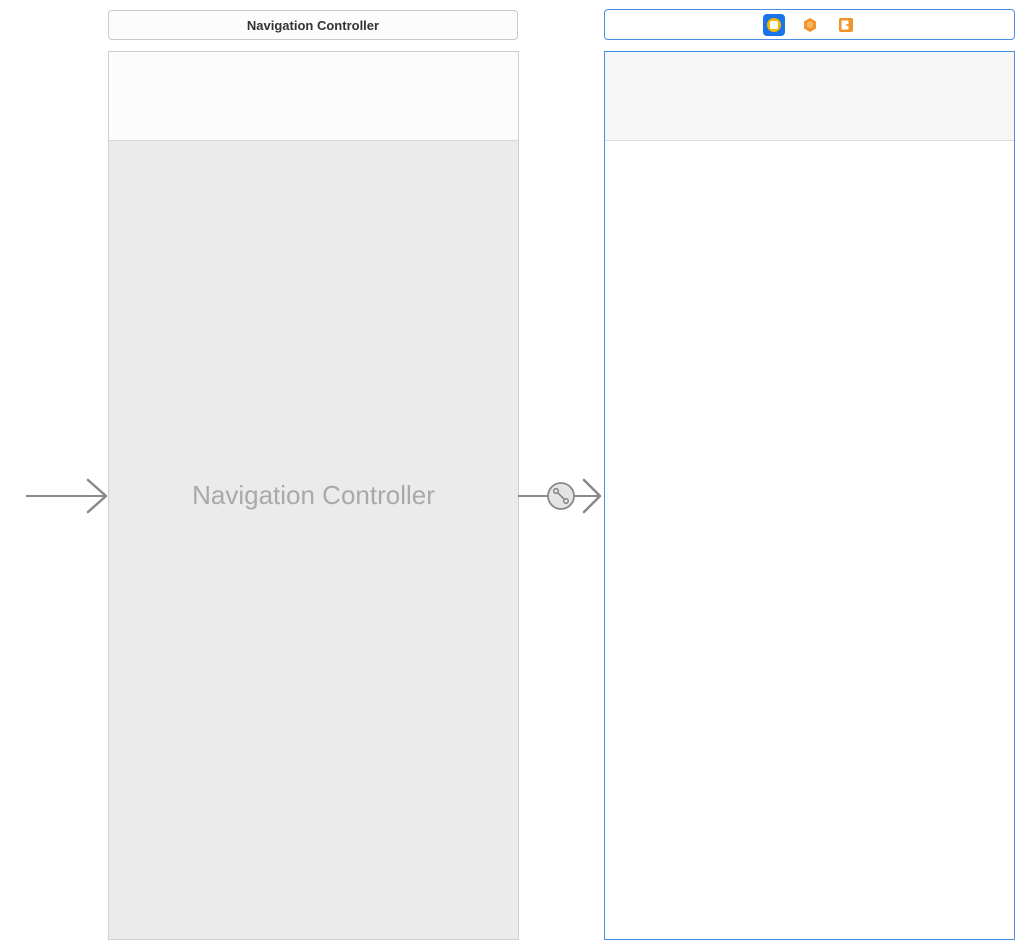  I want to click on navigation-controller-title-bar: Navigation Controller, so click(313, 25).